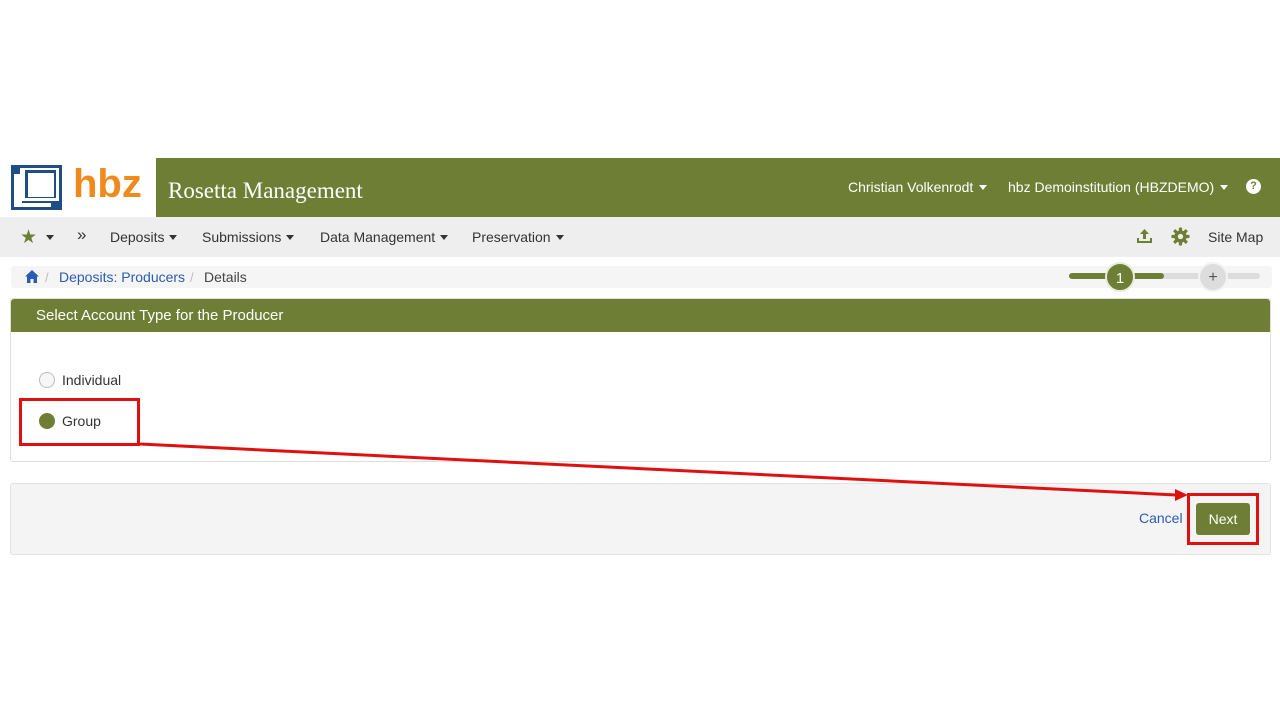  Describe the element at coordinates (1253, 186) in the screenshot. I see `help-icon: ?` at that location.